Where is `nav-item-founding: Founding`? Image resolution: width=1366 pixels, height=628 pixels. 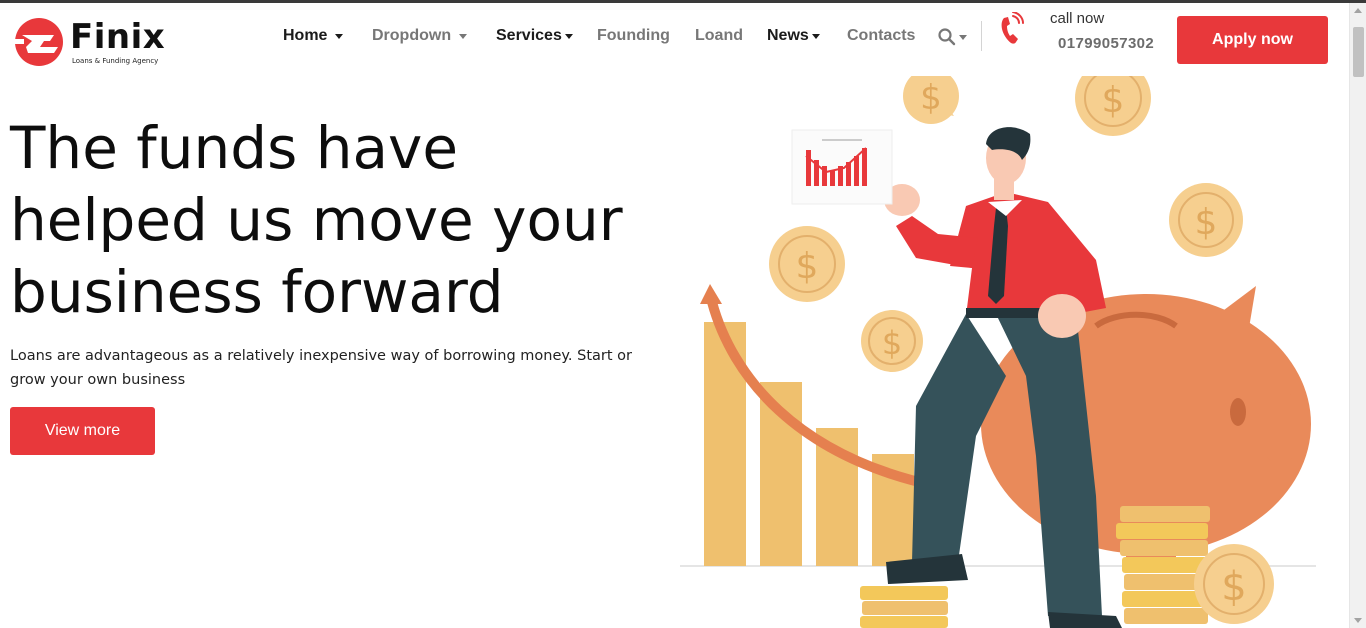 nav-item-founding: Founding is located at coordinates (633, 36).